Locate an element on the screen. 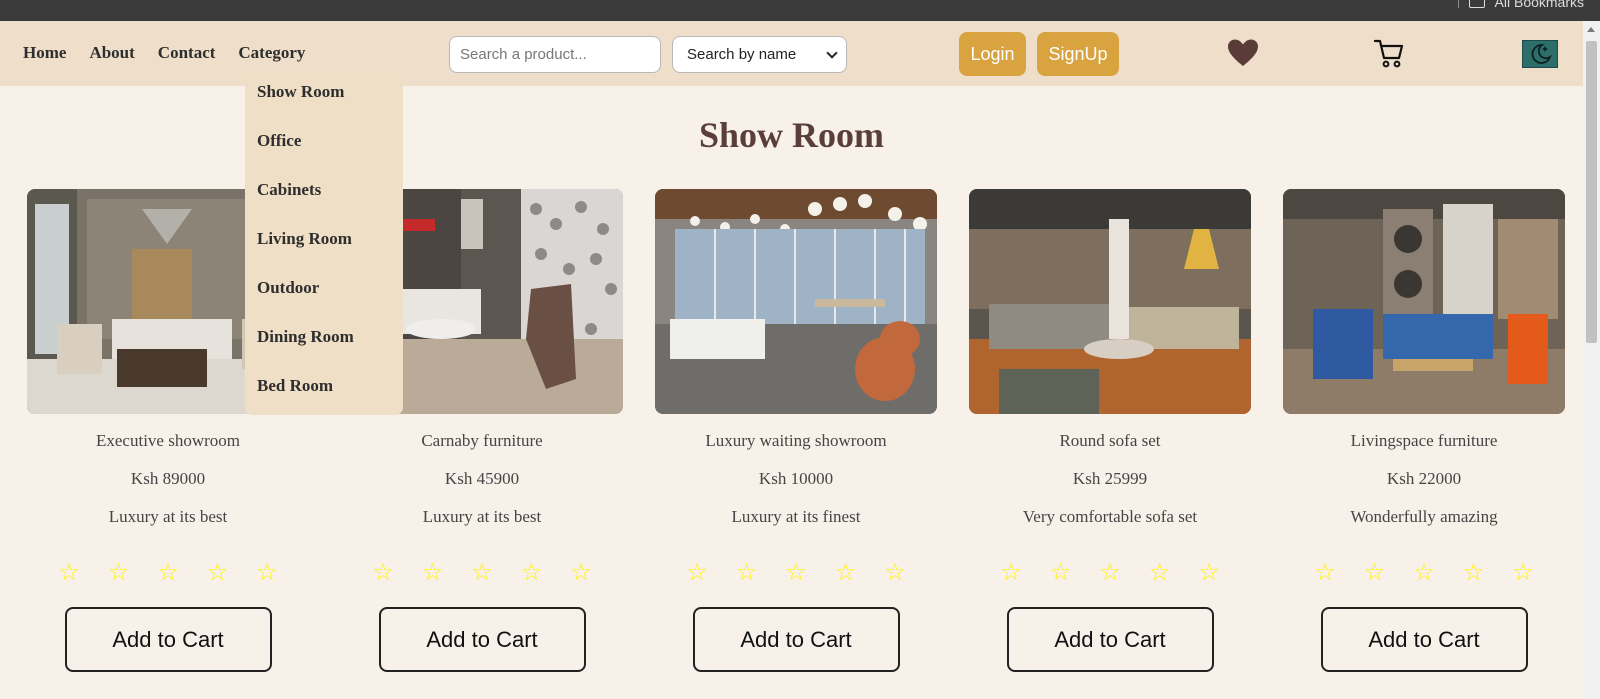  category-item-show-room: Show Room is located at coordinates (300, 92).